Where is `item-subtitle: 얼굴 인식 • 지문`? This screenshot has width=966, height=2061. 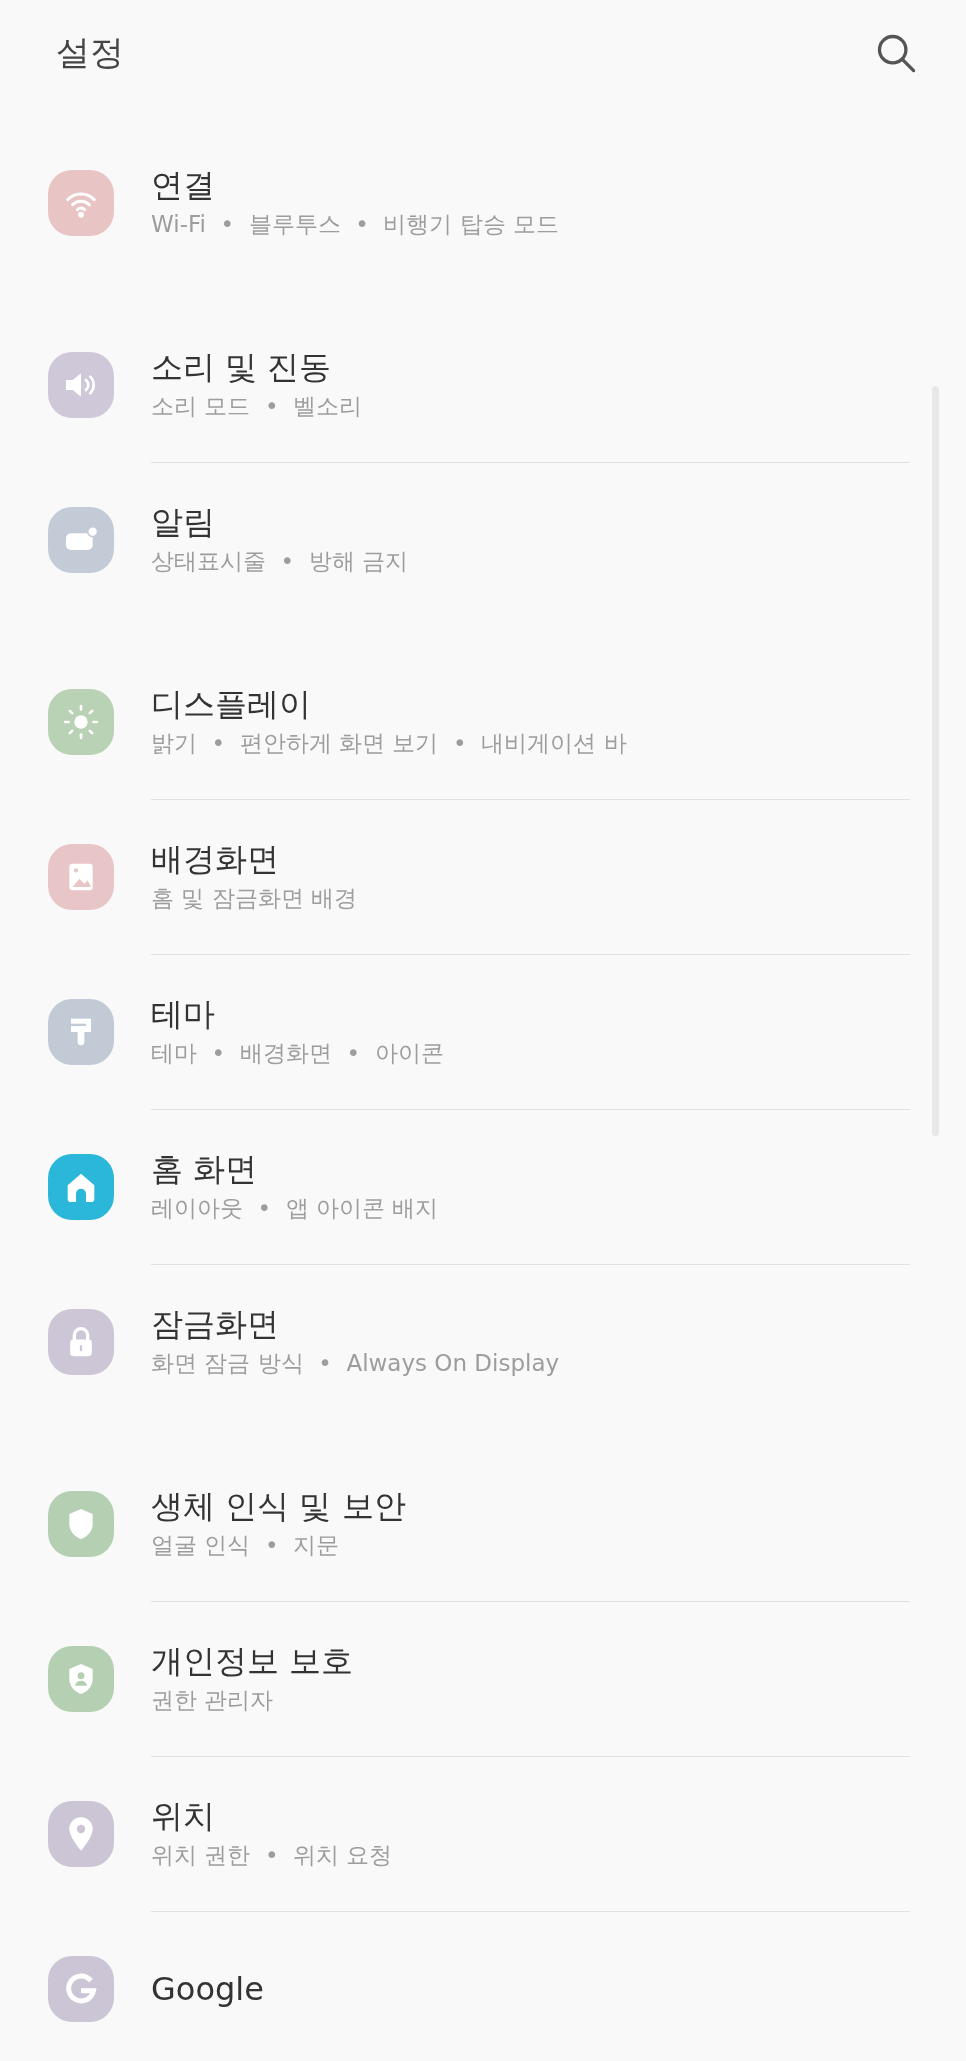
item-subtitle: 얼굴 인식 • 지문 is located at coordinates (246, 1546).